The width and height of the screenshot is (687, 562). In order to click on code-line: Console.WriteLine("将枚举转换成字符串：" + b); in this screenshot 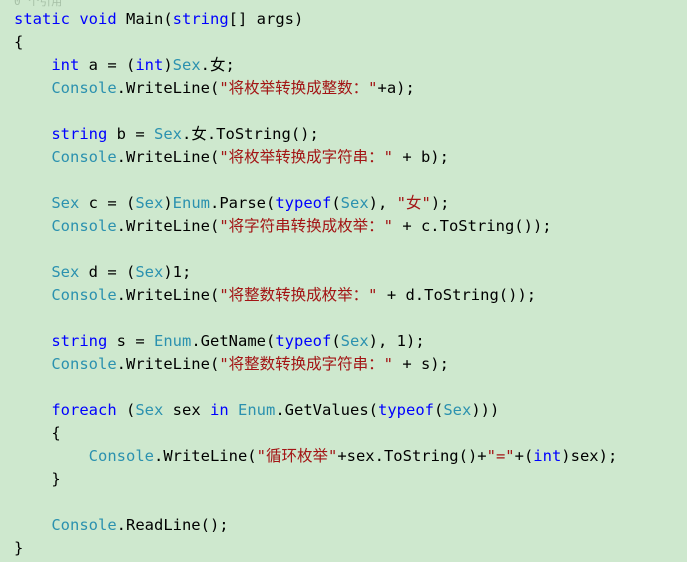, I will do `click(343, 157)`.